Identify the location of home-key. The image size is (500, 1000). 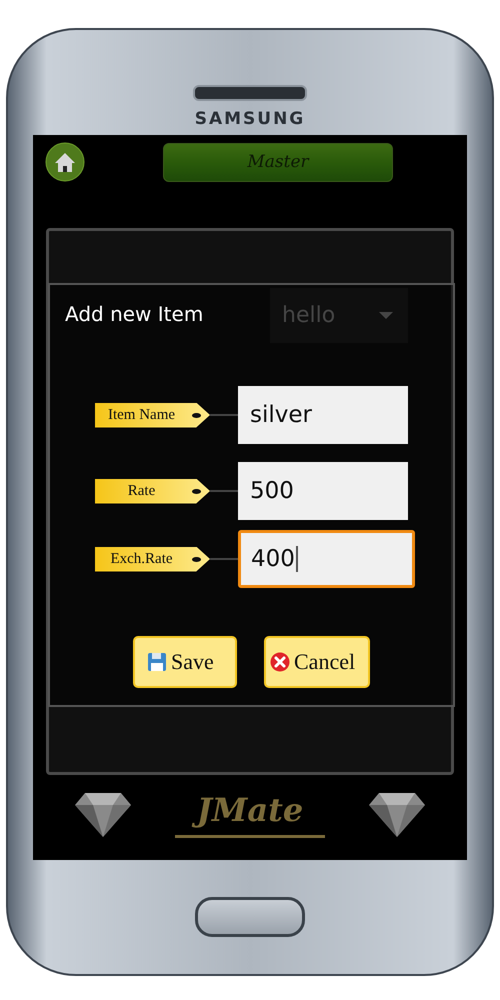
(250, 917).